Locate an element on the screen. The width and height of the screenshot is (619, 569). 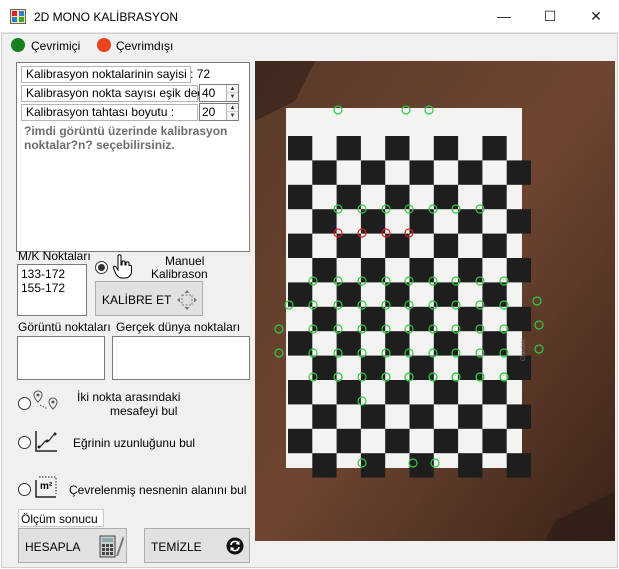
title-bar: 2D MONO KALİBRASYON — ☐ ✕ is located at coordinates (309, 16).